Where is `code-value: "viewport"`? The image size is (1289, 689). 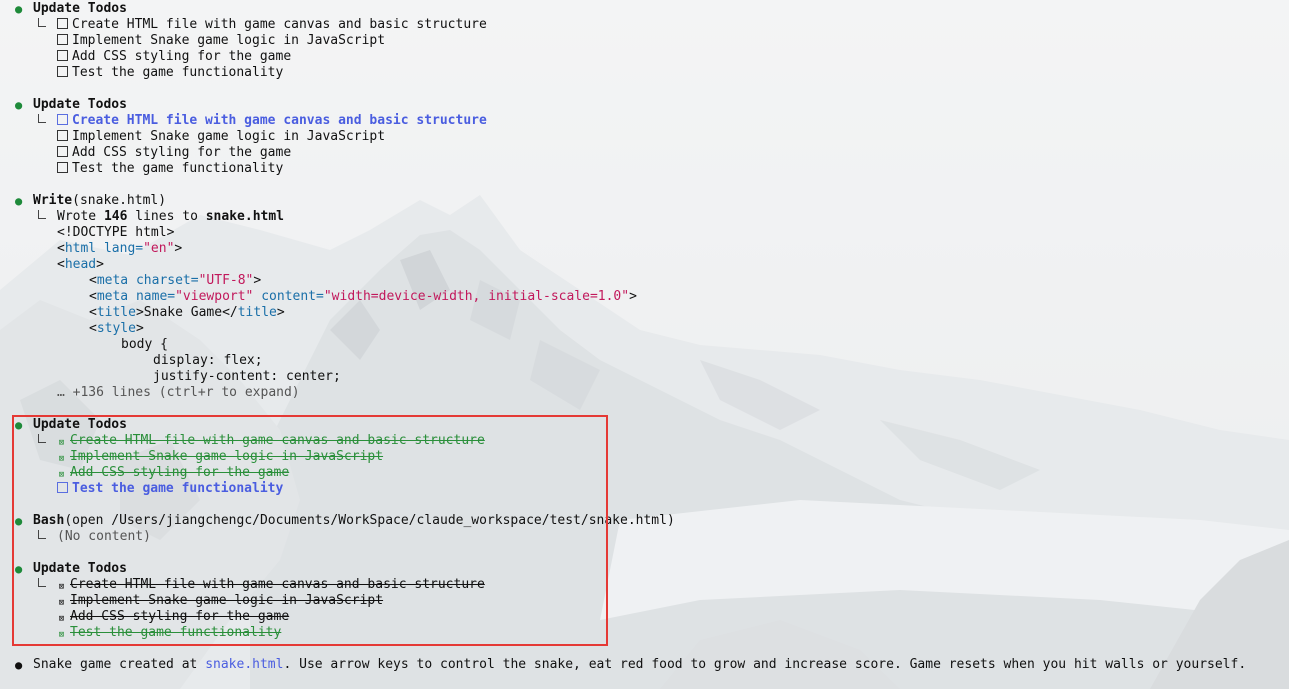
code-value: "viewport" is located at coordinates (214, 296).